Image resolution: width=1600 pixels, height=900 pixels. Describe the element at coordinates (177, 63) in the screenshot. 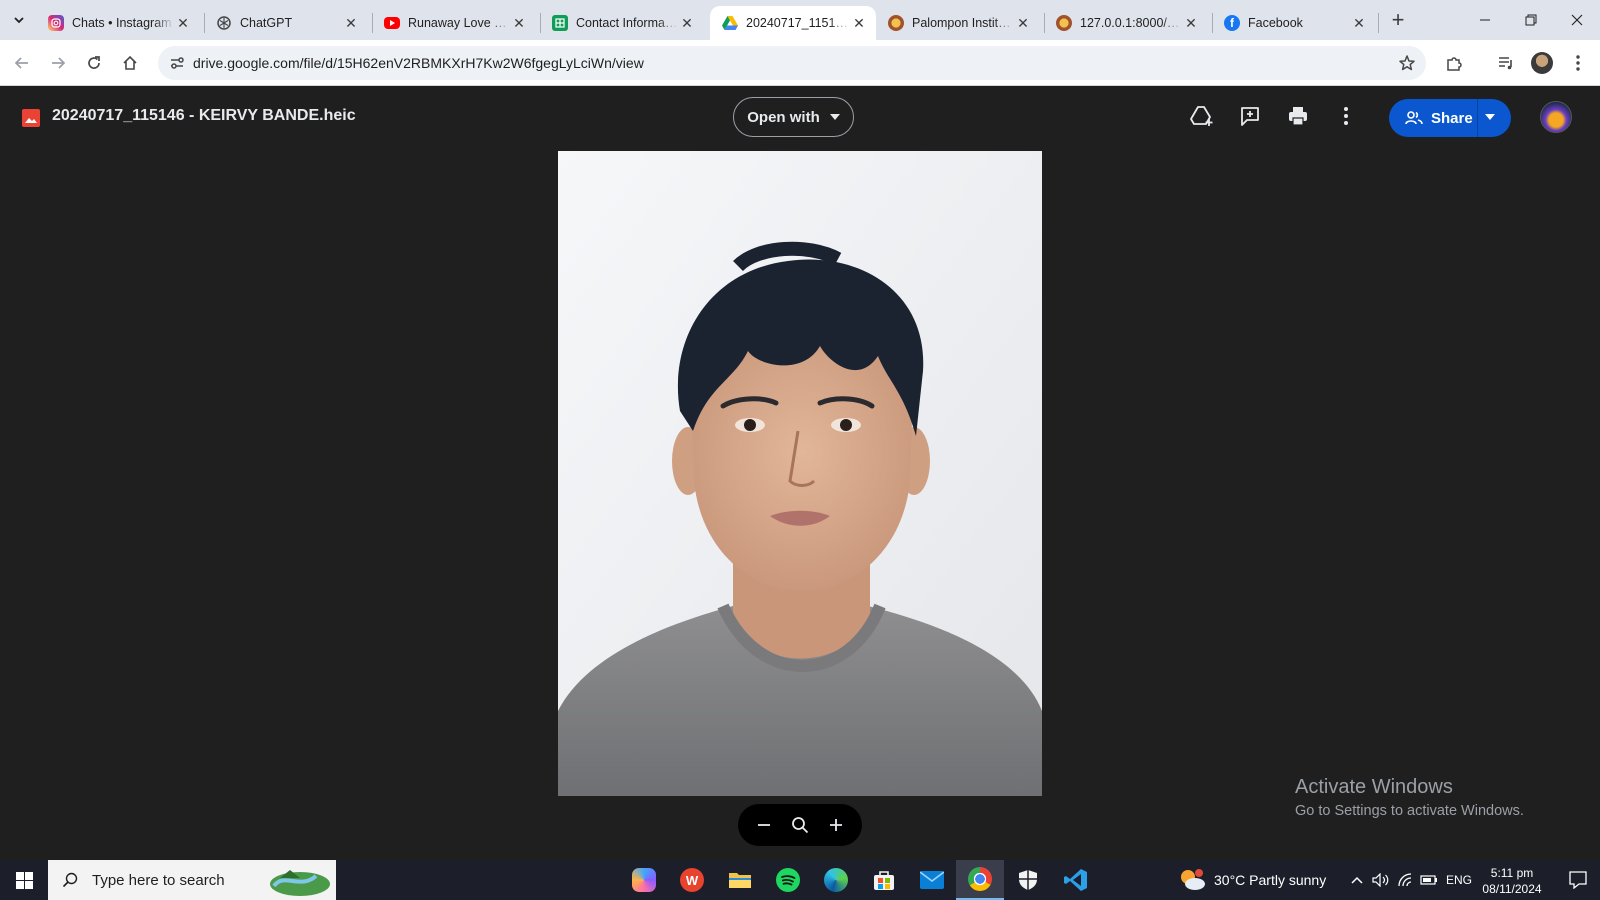

I see `site-settings-icon` at that location.